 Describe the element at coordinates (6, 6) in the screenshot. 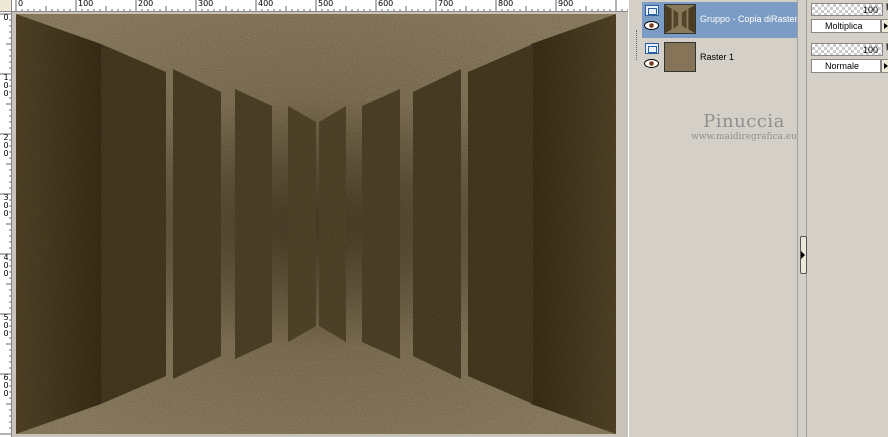

I see `ruler-corner` at that location.